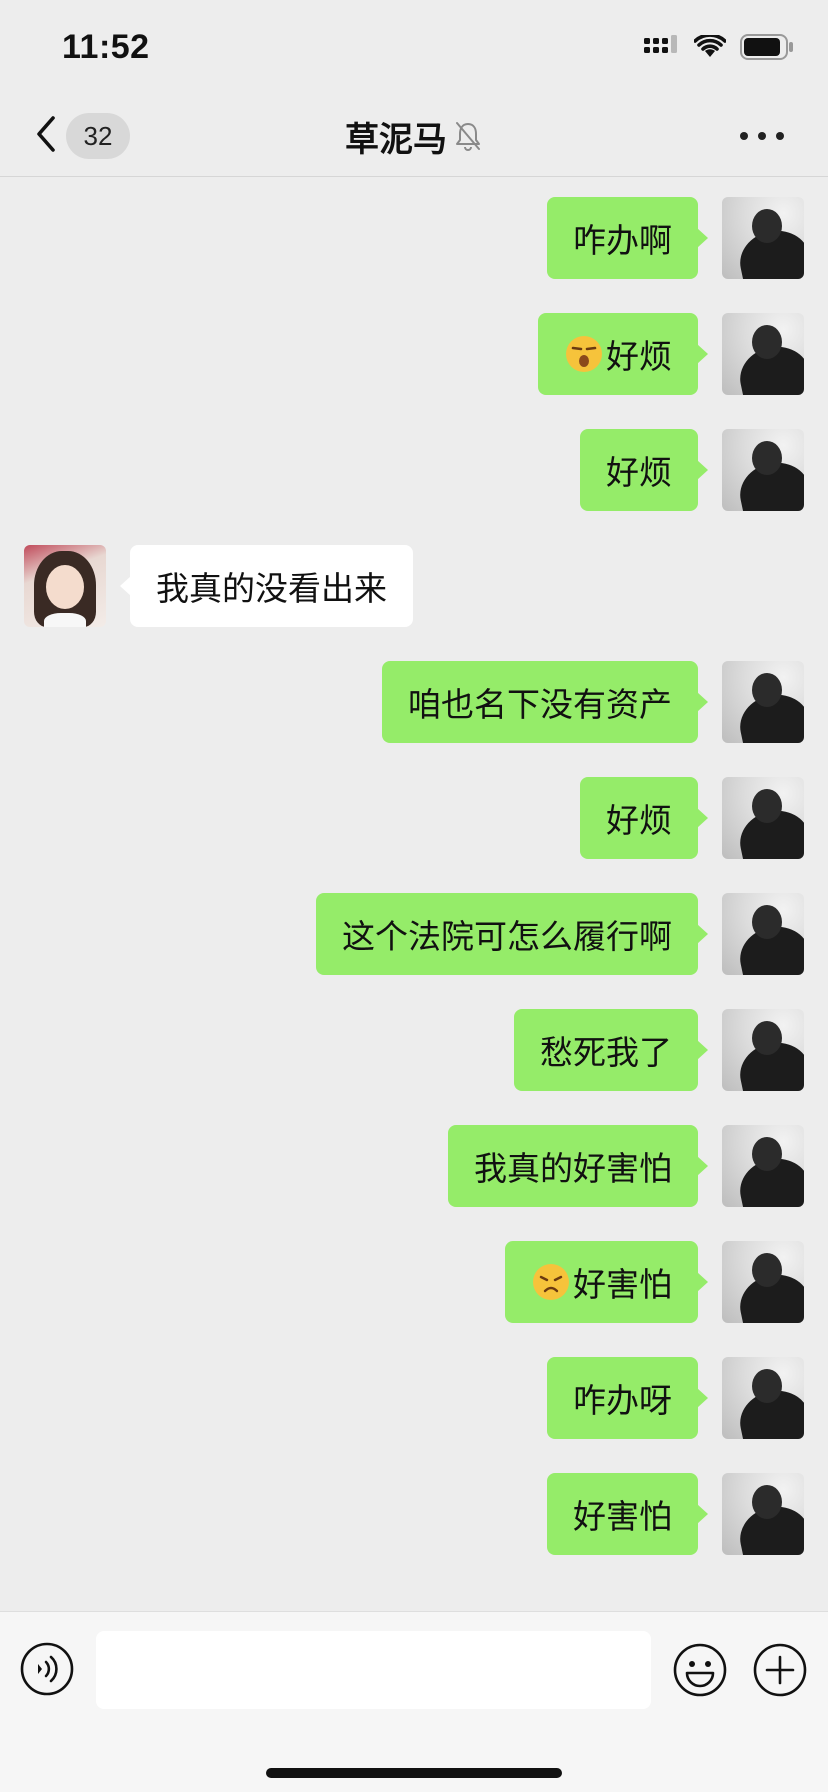 This screenshot has width=828, height=1792. Describe the element at coordinates (622, 1400) in the screenshot. I see `message-text: 咋办呀` at that location.